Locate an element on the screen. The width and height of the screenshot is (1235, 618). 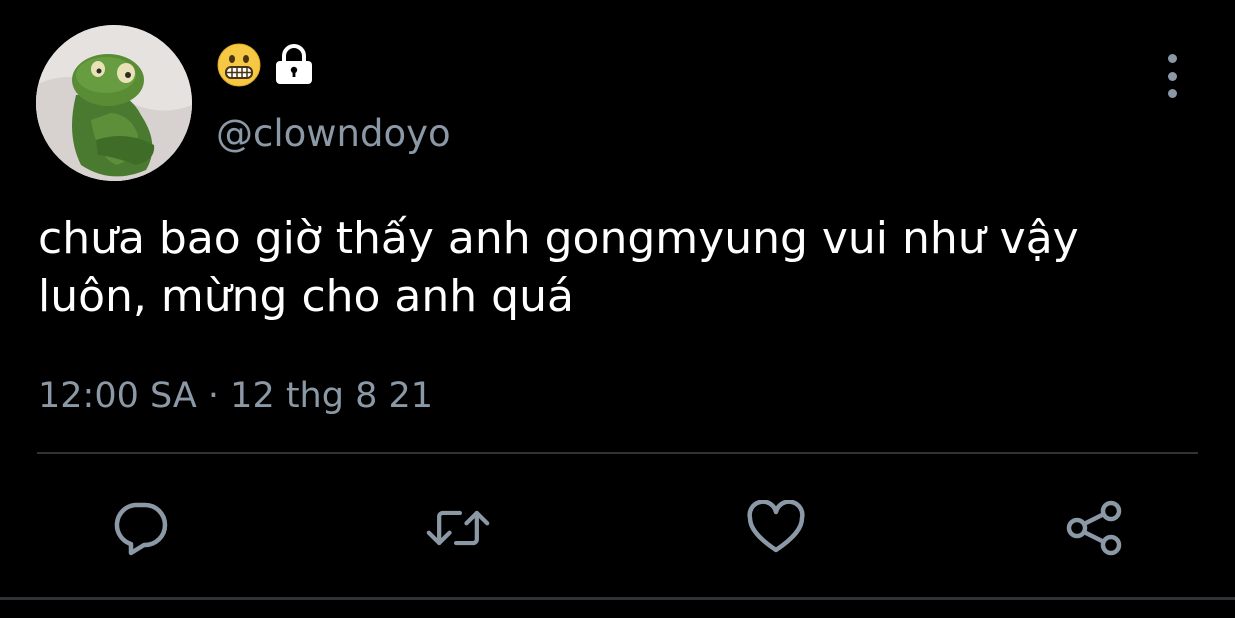
divider is located at coordinates (617, 453).